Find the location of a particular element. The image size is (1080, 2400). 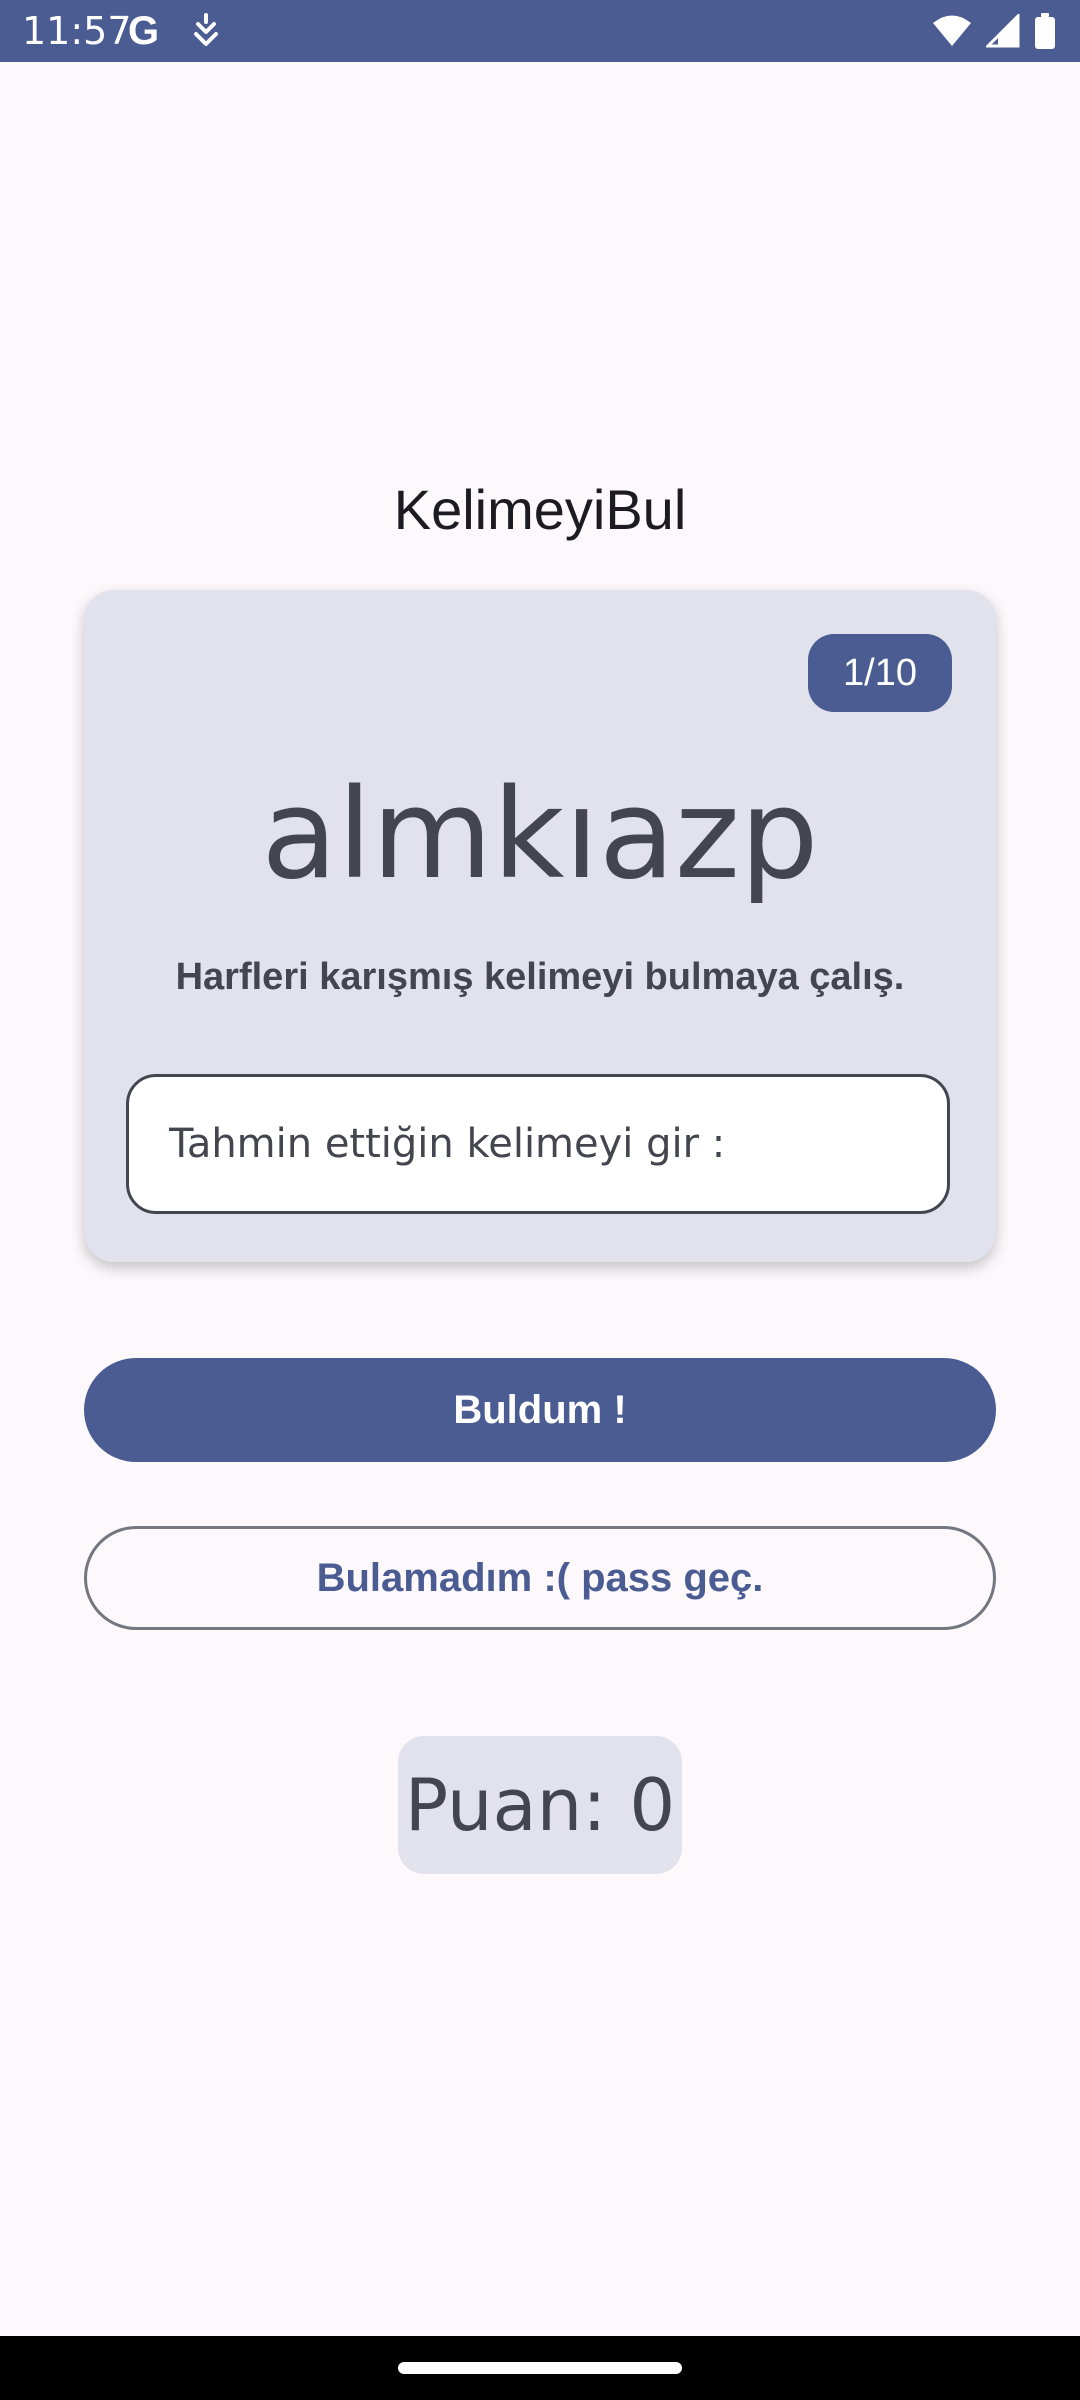

word-counter-badge: 1/10 is located at coordinates (880, 673).